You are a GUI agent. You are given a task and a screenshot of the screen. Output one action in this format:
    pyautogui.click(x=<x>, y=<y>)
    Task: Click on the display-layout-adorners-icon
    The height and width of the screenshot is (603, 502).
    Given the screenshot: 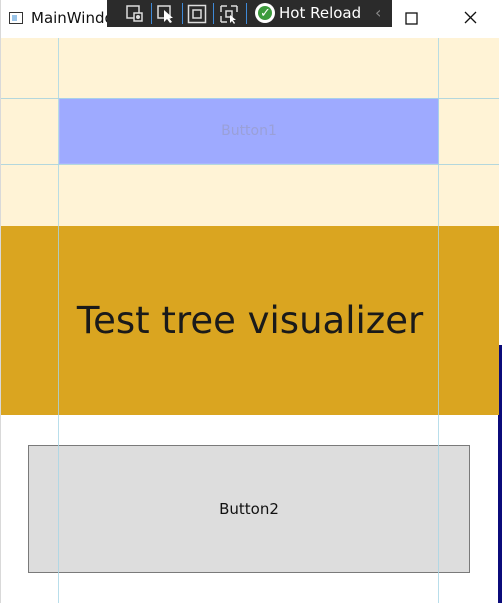 What is the action you would take?
    pyautogui.click(x=197, y=13)
    